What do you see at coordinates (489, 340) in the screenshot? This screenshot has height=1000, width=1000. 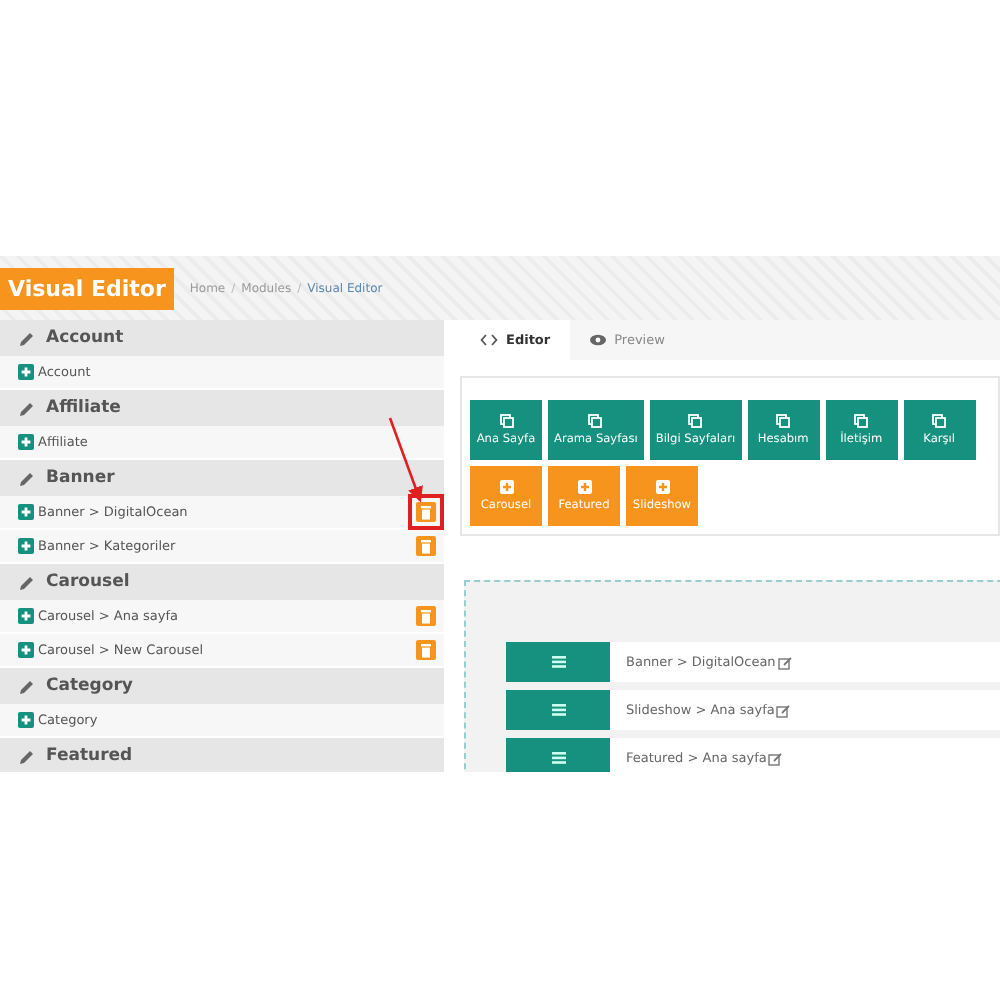 I see `code-icon` at bounding box center [489, 340].